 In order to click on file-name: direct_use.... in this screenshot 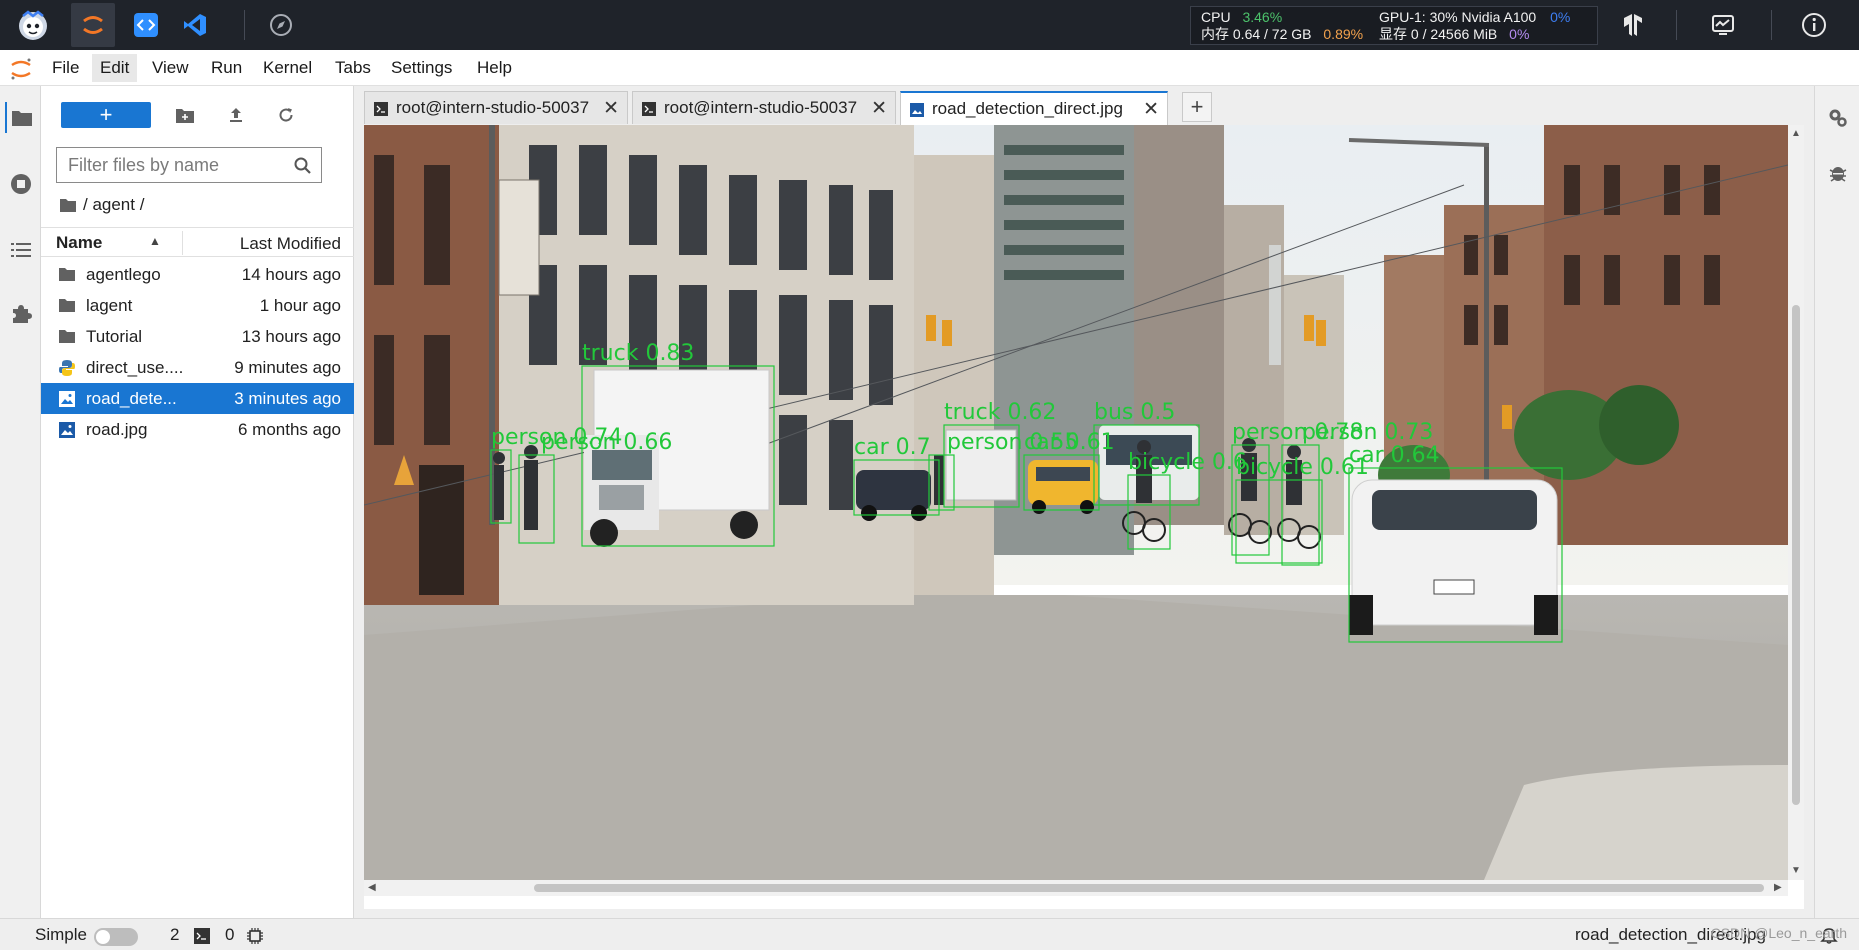, I will do `click(135, 367)`.